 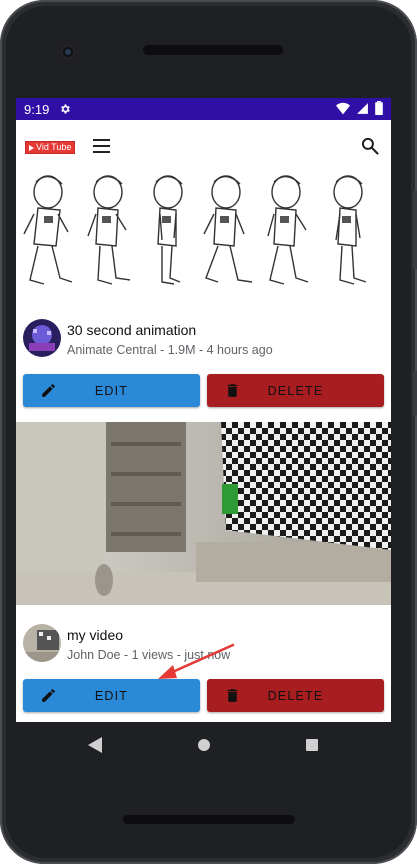 I want to click on power-button, so click(x=415, y=393).